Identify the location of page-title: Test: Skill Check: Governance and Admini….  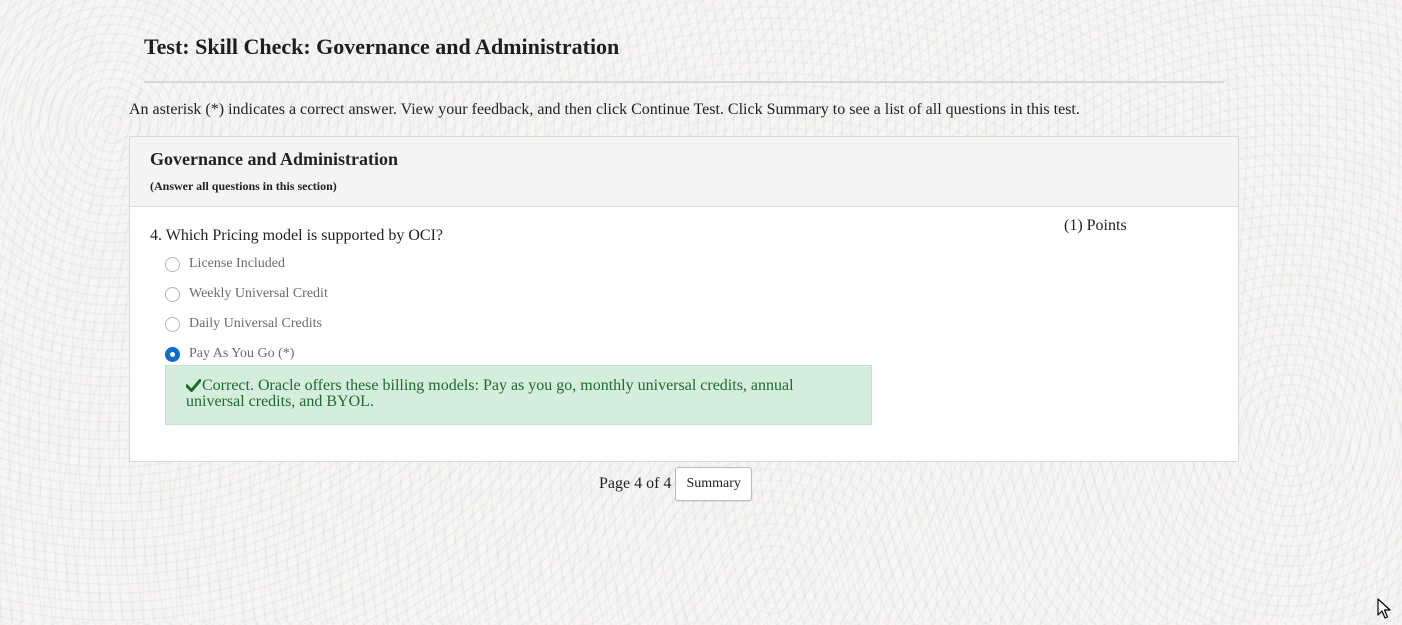
(382, 46).